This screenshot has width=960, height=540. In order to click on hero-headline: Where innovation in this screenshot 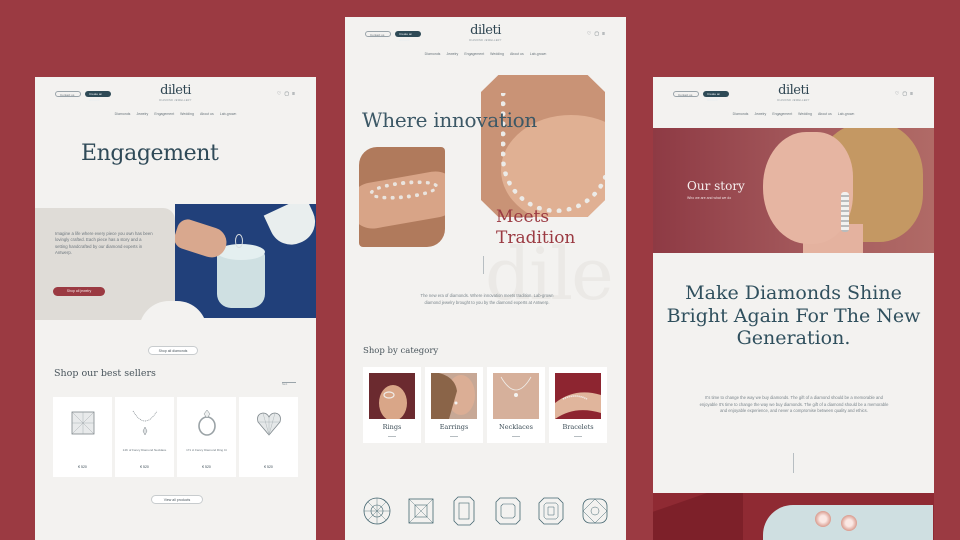, I will do `click(450, 120)`.